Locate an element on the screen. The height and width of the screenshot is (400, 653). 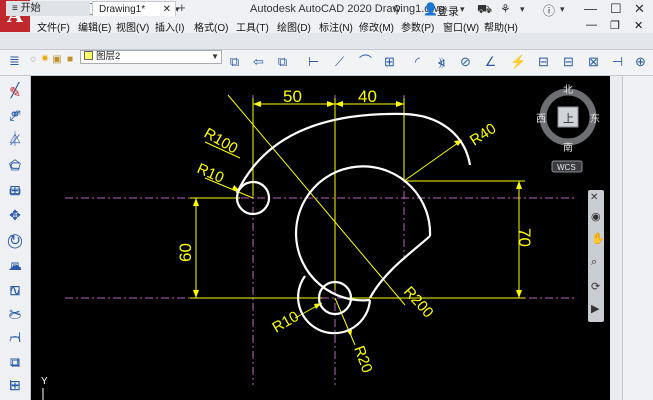
dim-text-r20: R20 is located at coordinates (362, 360).